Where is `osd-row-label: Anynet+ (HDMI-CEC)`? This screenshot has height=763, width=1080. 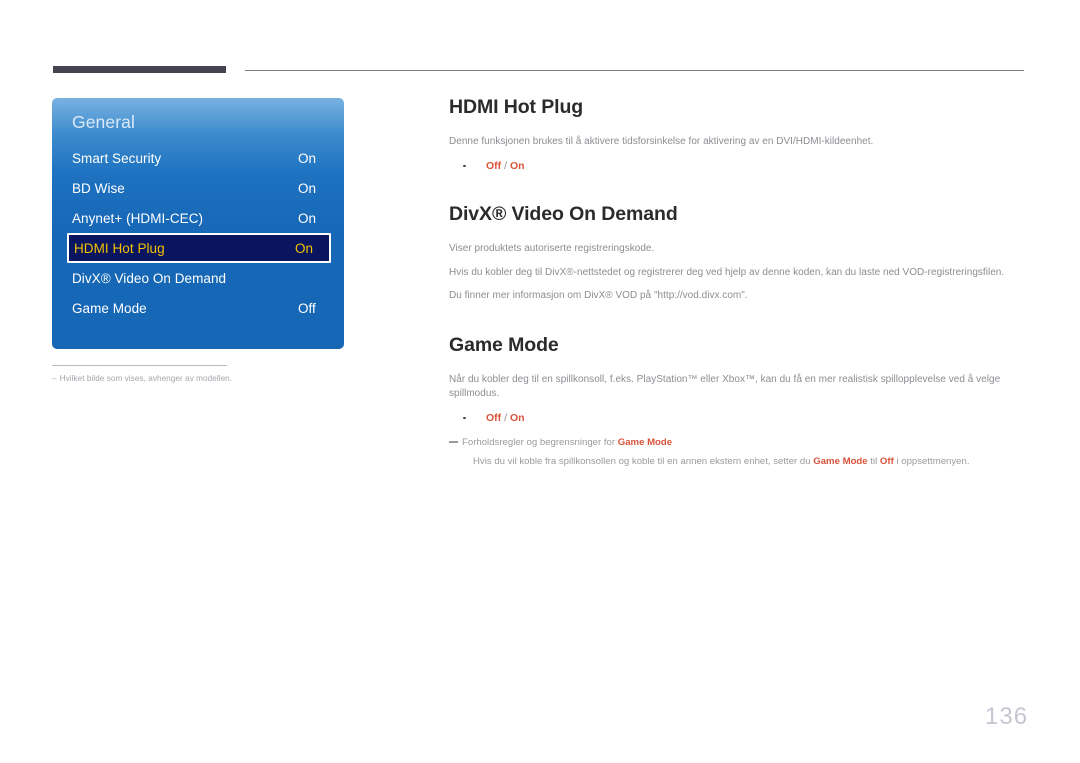 osd-row-label: Anynet+ (HDMI-CEC) is located at coordinates (138, 218).